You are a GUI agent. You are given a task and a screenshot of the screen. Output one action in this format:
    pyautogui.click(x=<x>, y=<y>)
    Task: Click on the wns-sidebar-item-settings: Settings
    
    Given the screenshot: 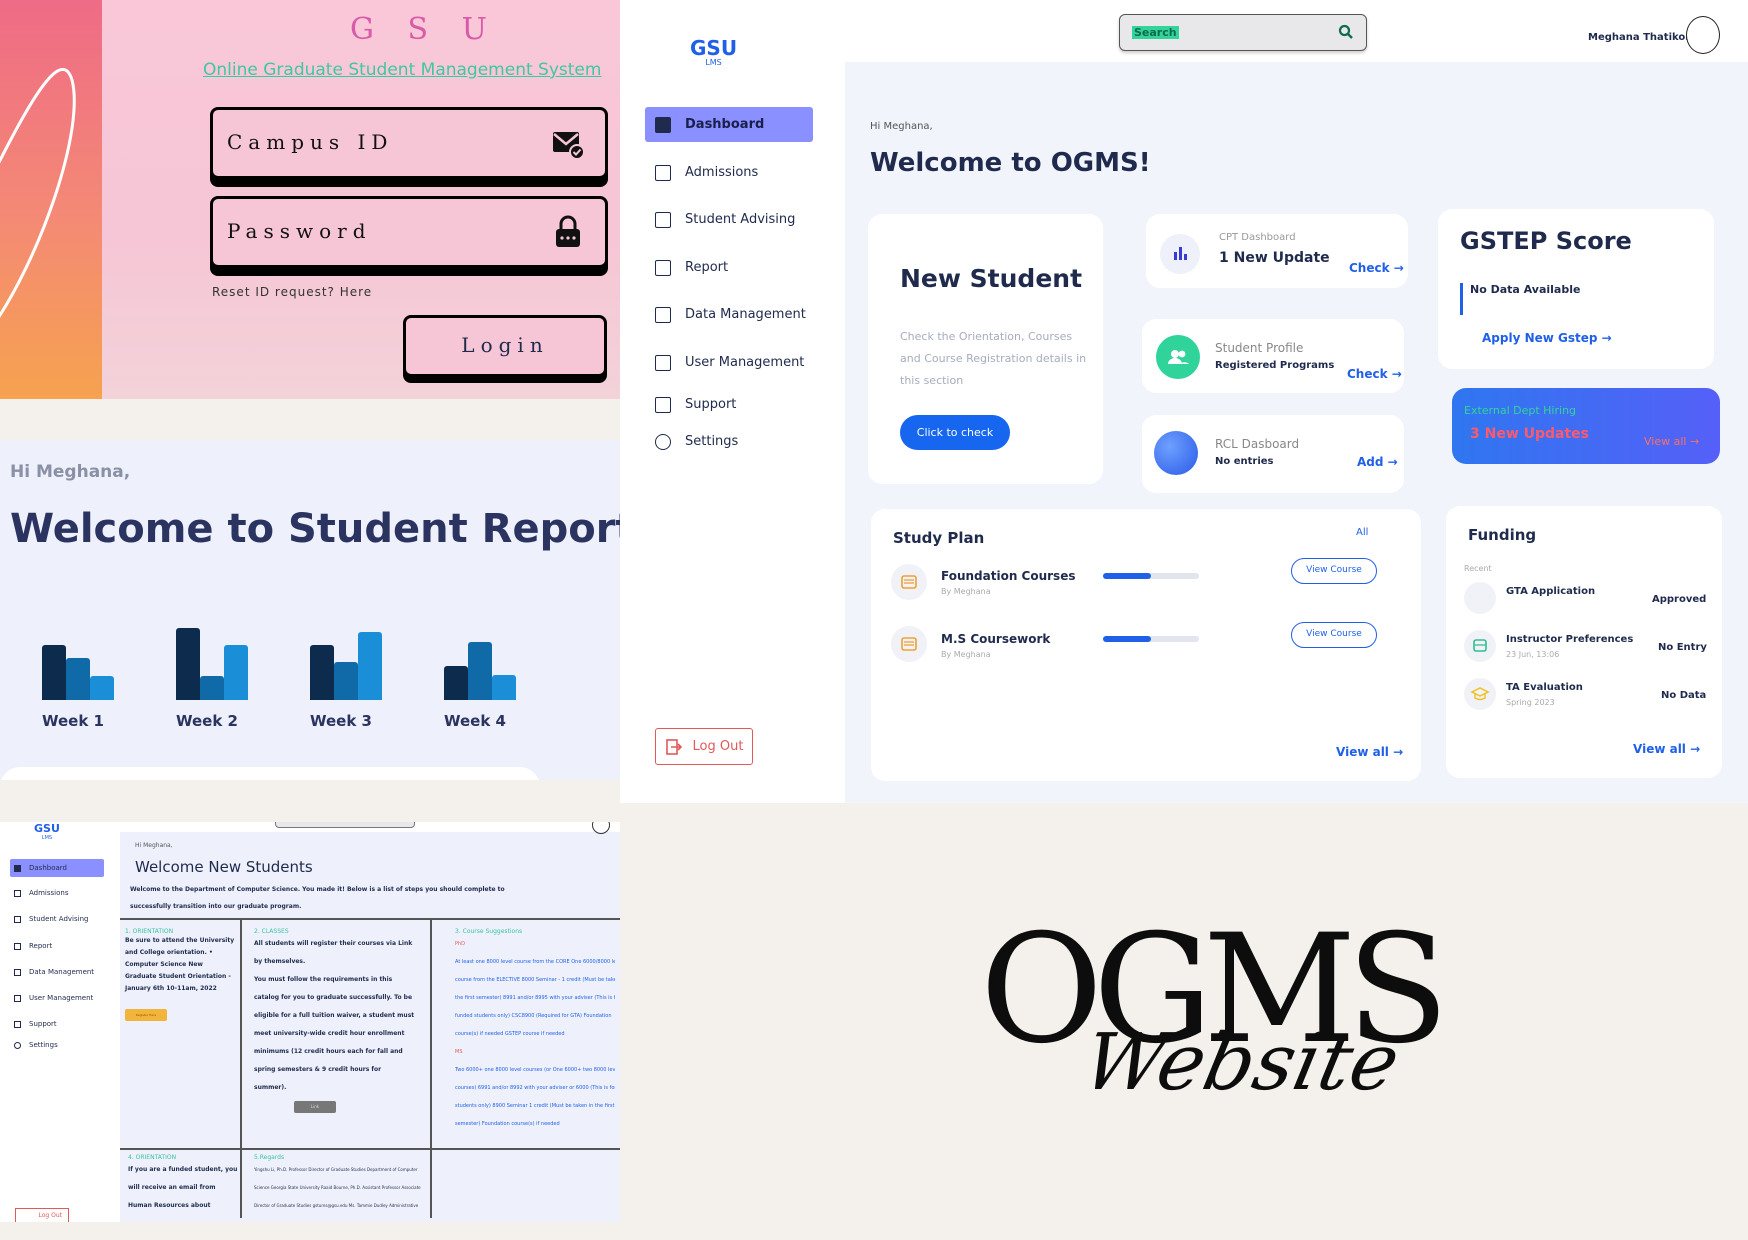 What is the action you would take?
    pyautogui.click(x=57, y=1045)
    